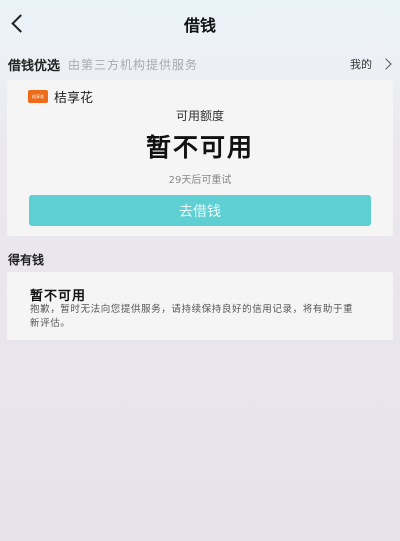 Image resolution: width=400 pixels, height=541 pixels. I want to click on quota-status: 暂不可用, so click(199, 147).